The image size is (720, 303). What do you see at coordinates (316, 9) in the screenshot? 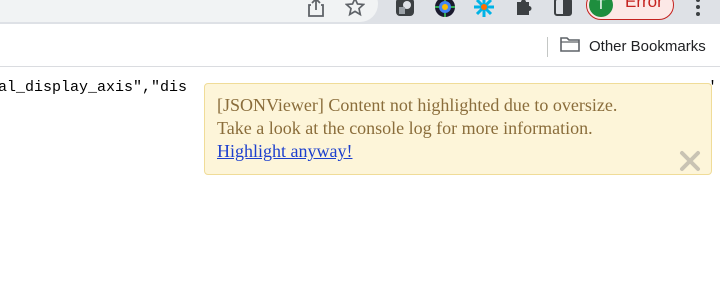
I see `share-icon` at bounding box center [316, 9].